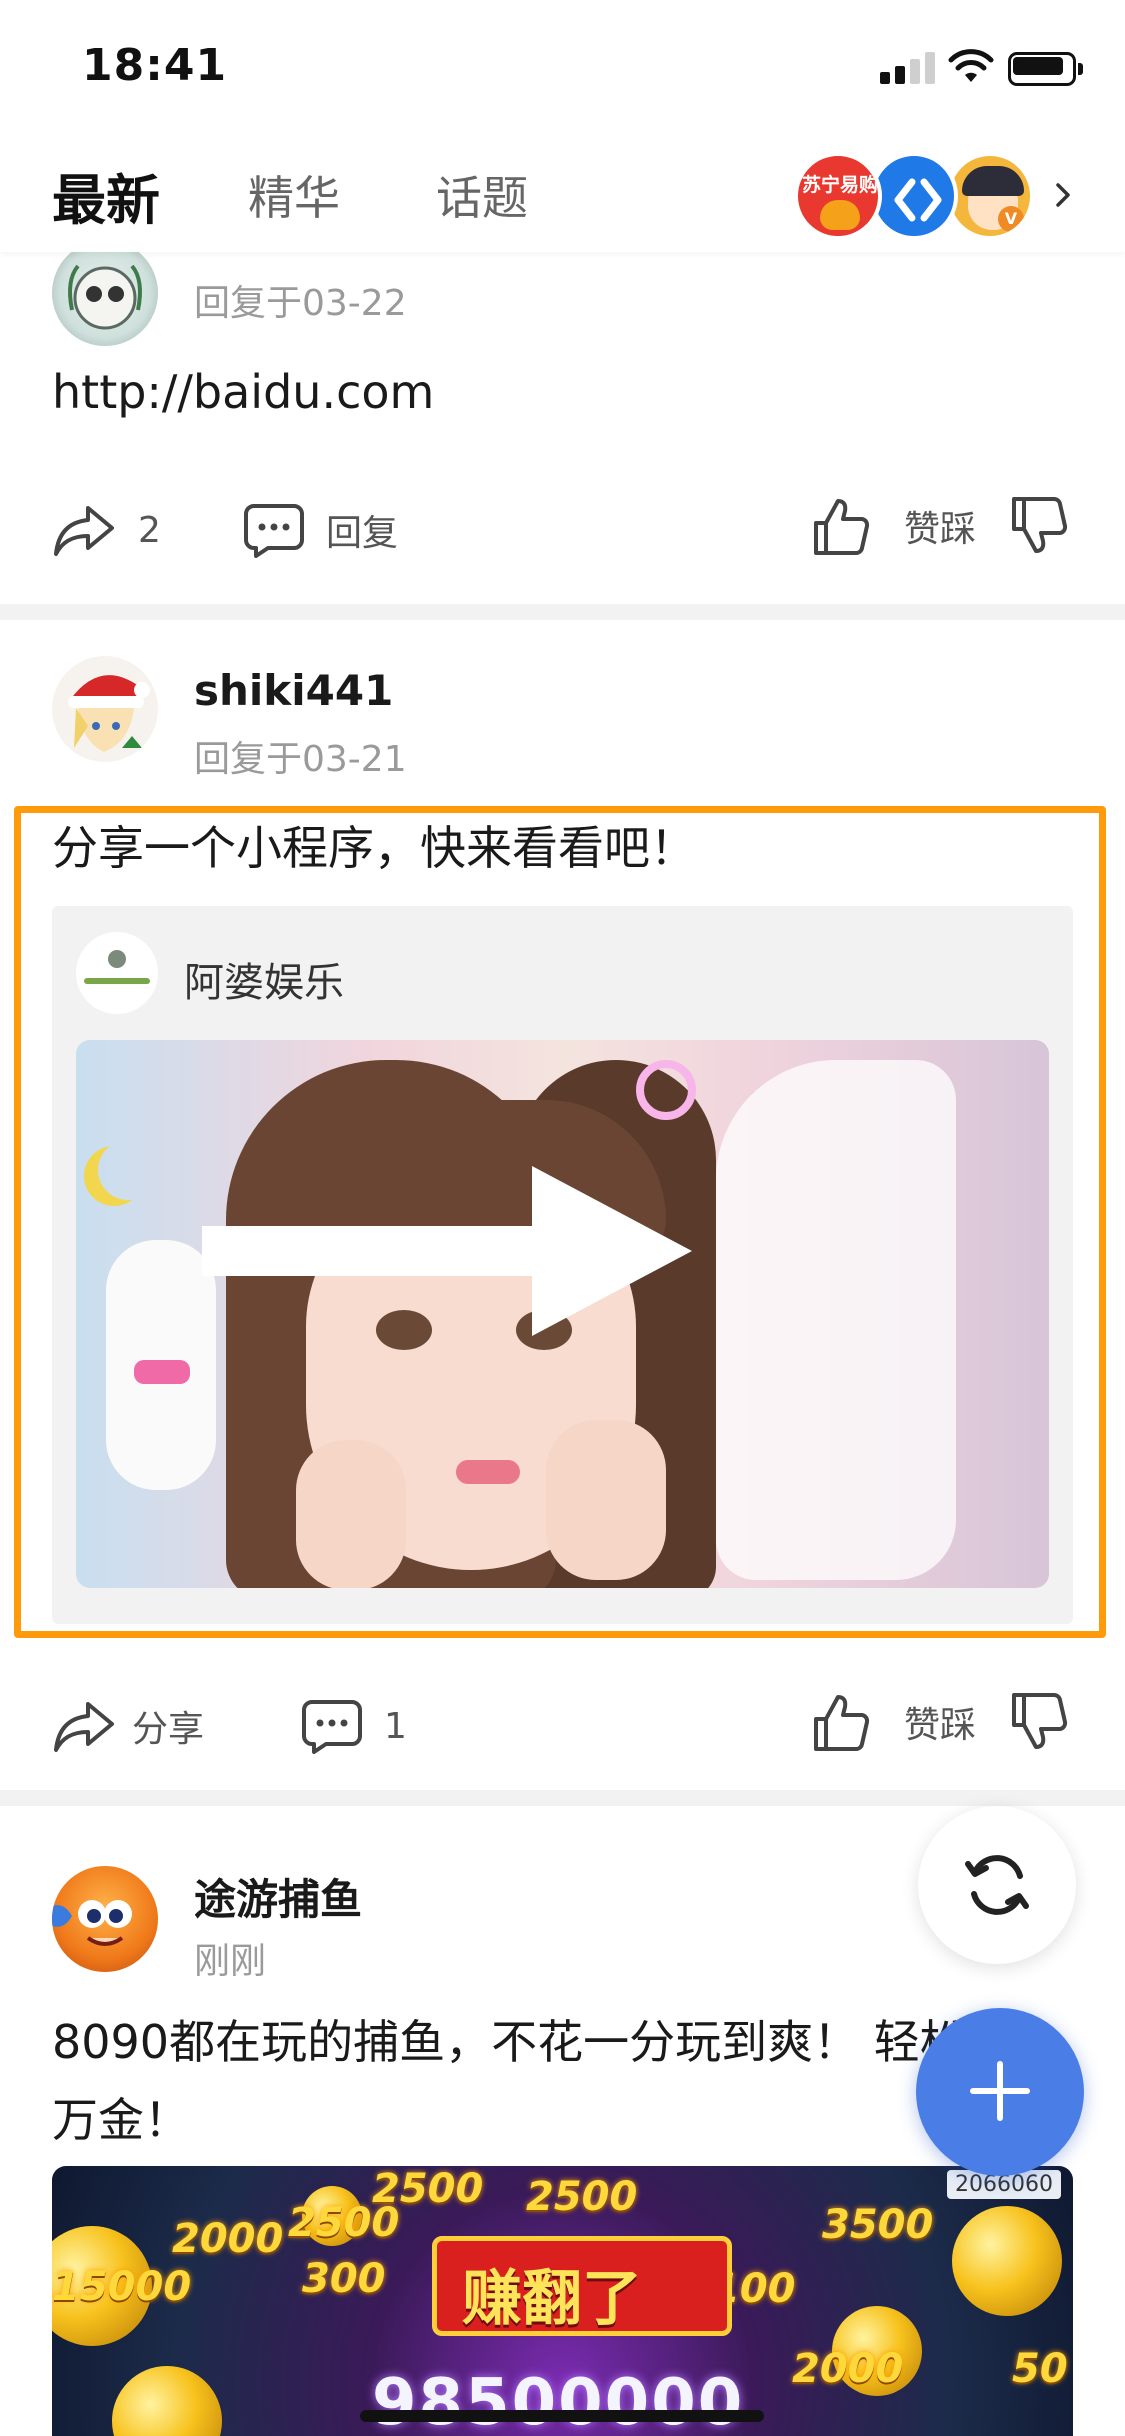  Describe the element at coordinates (562, 70) in the screenshot. I see `status-bar: 18:41` at that location.